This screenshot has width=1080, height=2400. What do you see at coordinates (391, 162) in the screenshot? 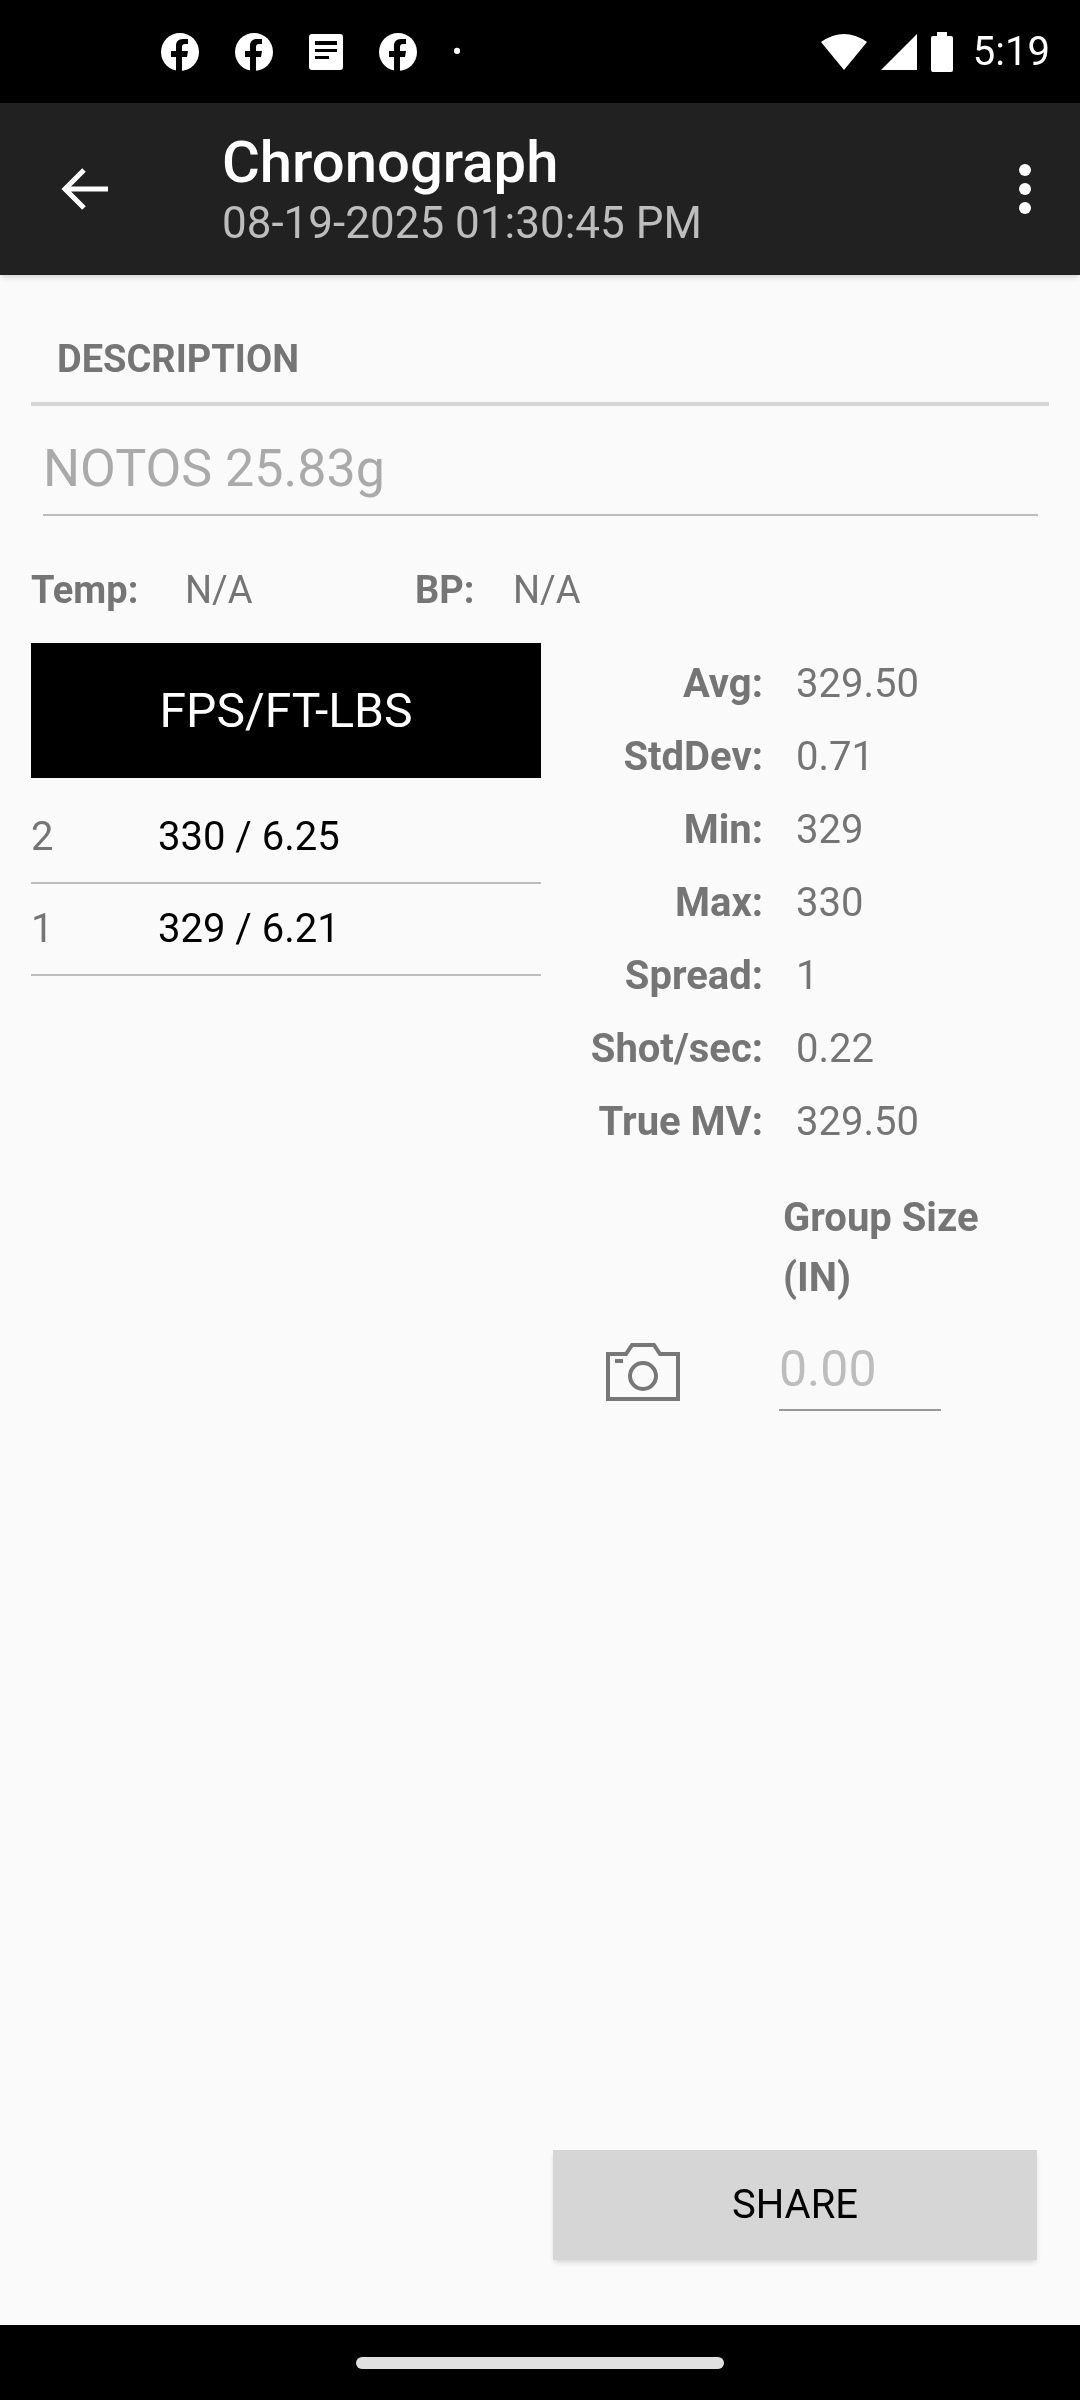
I see `screen-title: Chronograph` at bounding box center [391, 162].